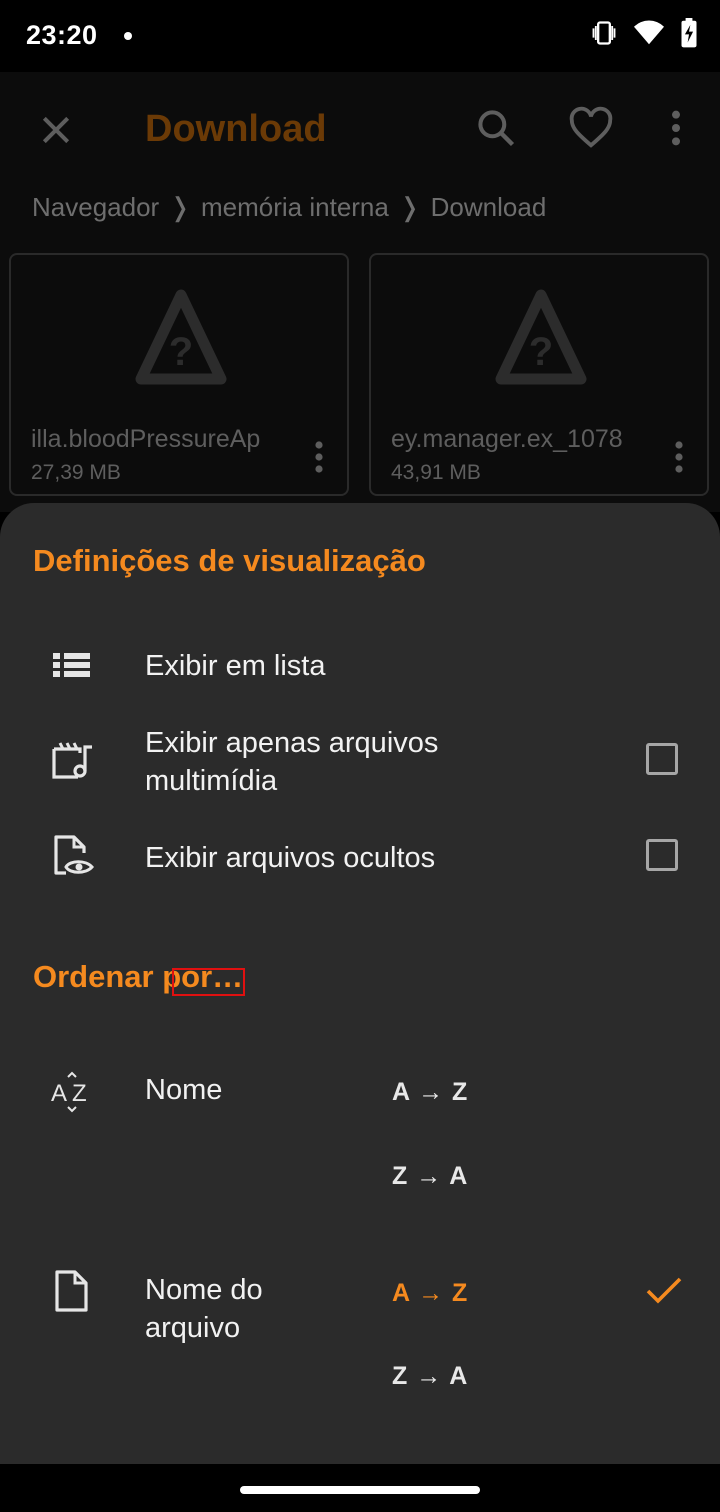 This screenshot has width=720, height=1512. Describe the element at coordinates (56, 130) in the screenshot. I see `close-icon` at that location.